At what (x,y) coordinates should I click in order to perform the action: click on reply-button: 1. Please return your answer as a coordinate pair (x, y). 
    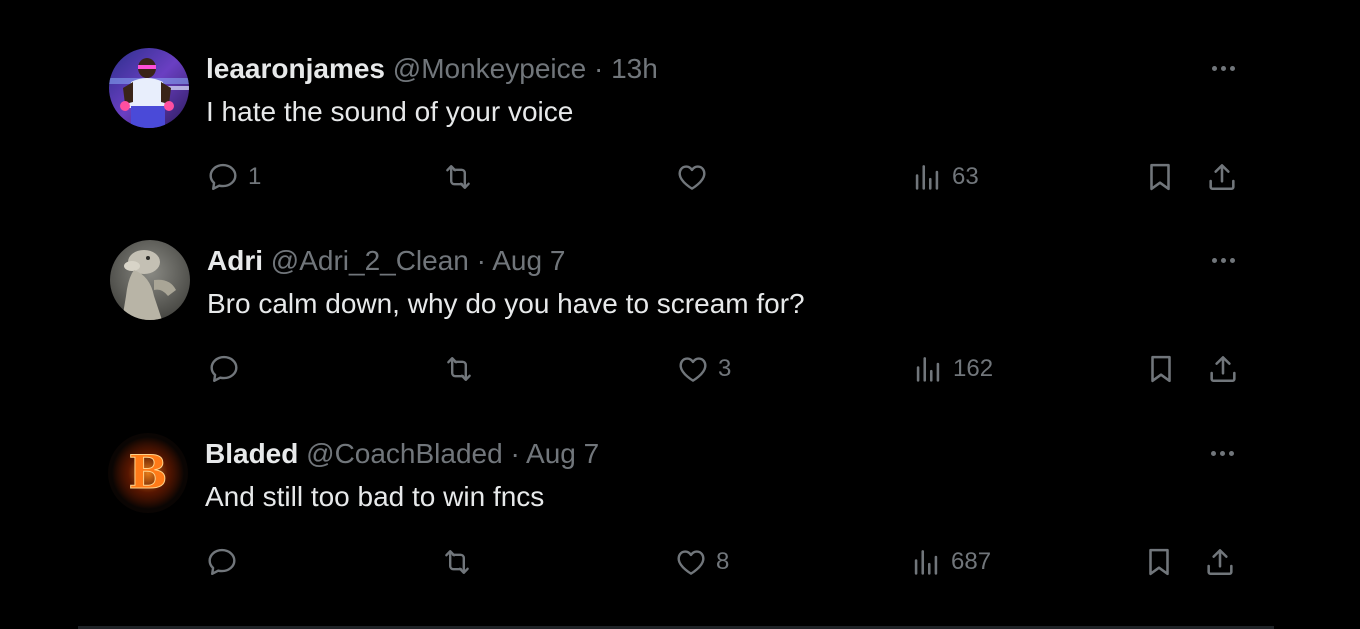
    Looking at the image, I should click on (233, 177).